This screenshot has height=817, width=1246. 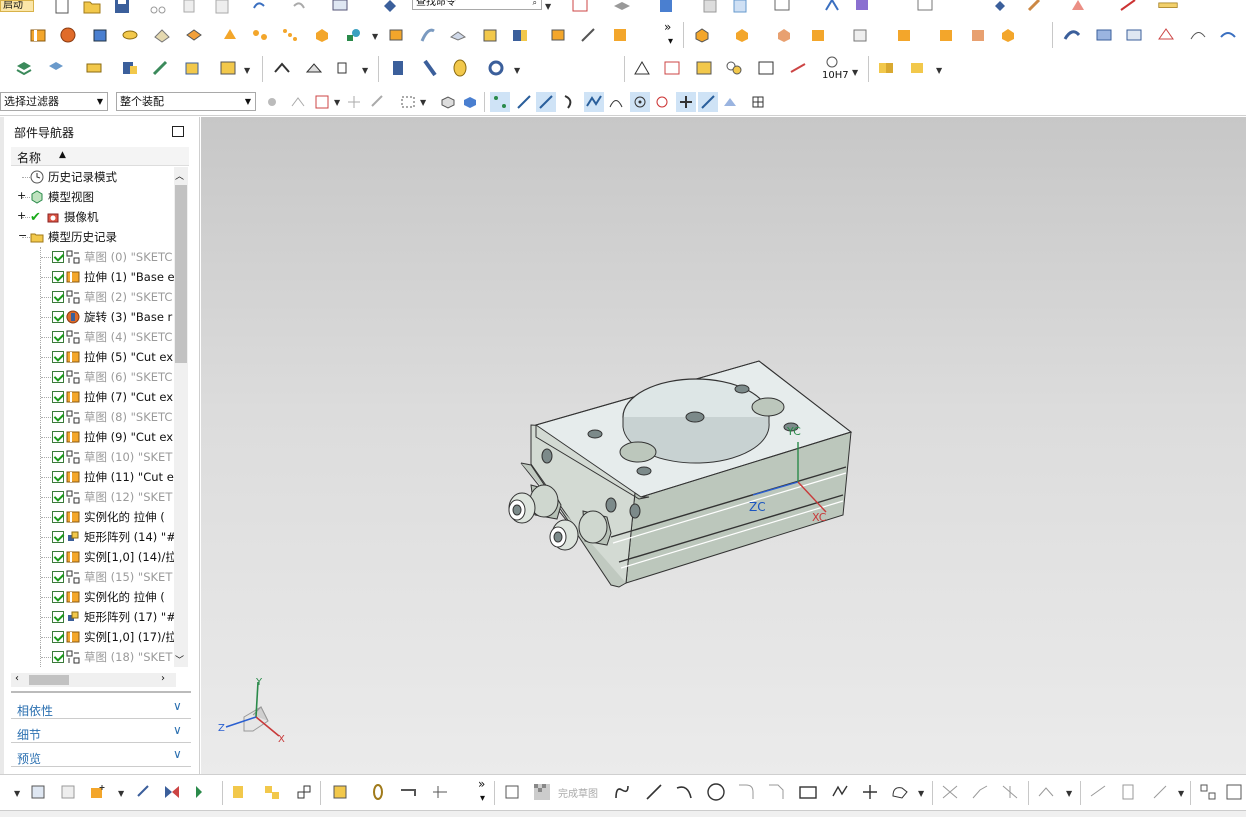 What do you see at coordinates (29, 157) in the screenshot?
I see `column-name-header: 名称` at bounding box center [29, 157].